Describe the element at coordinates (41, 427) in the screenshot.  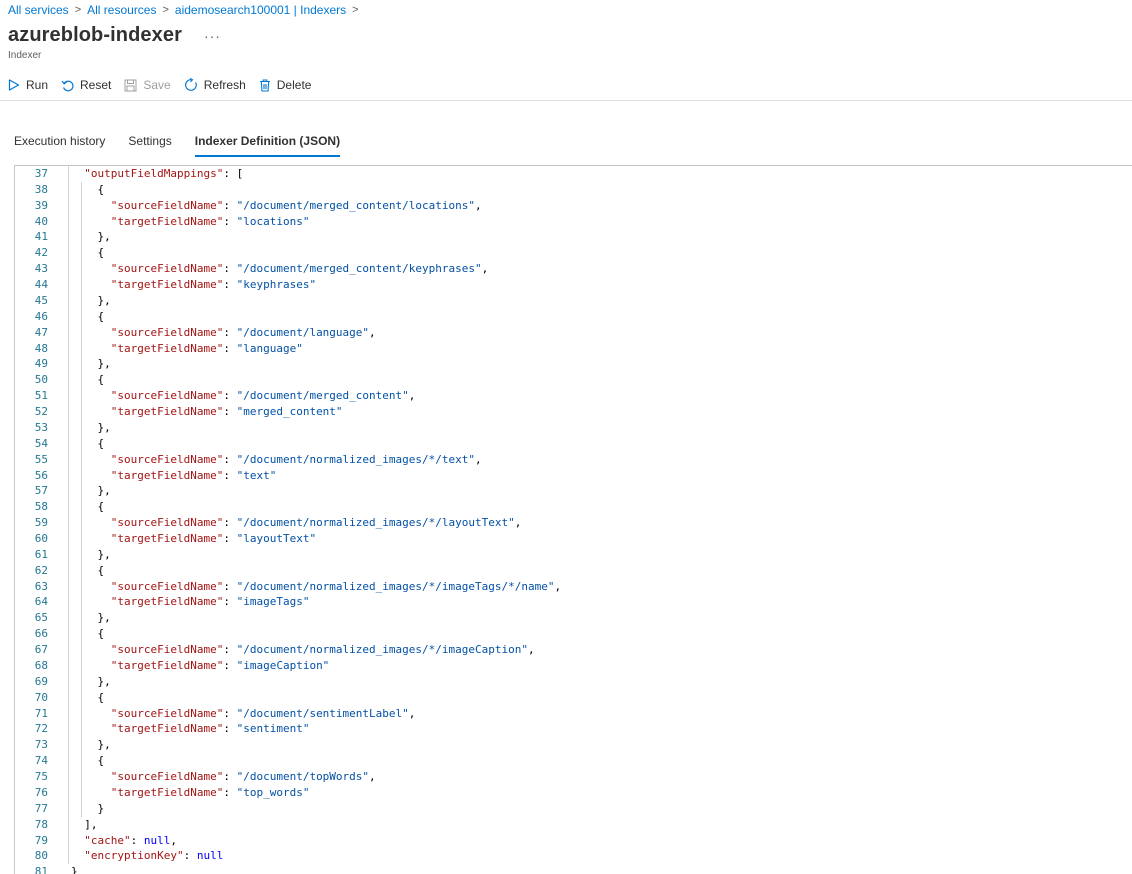
I see `line-number: 53` at that location.